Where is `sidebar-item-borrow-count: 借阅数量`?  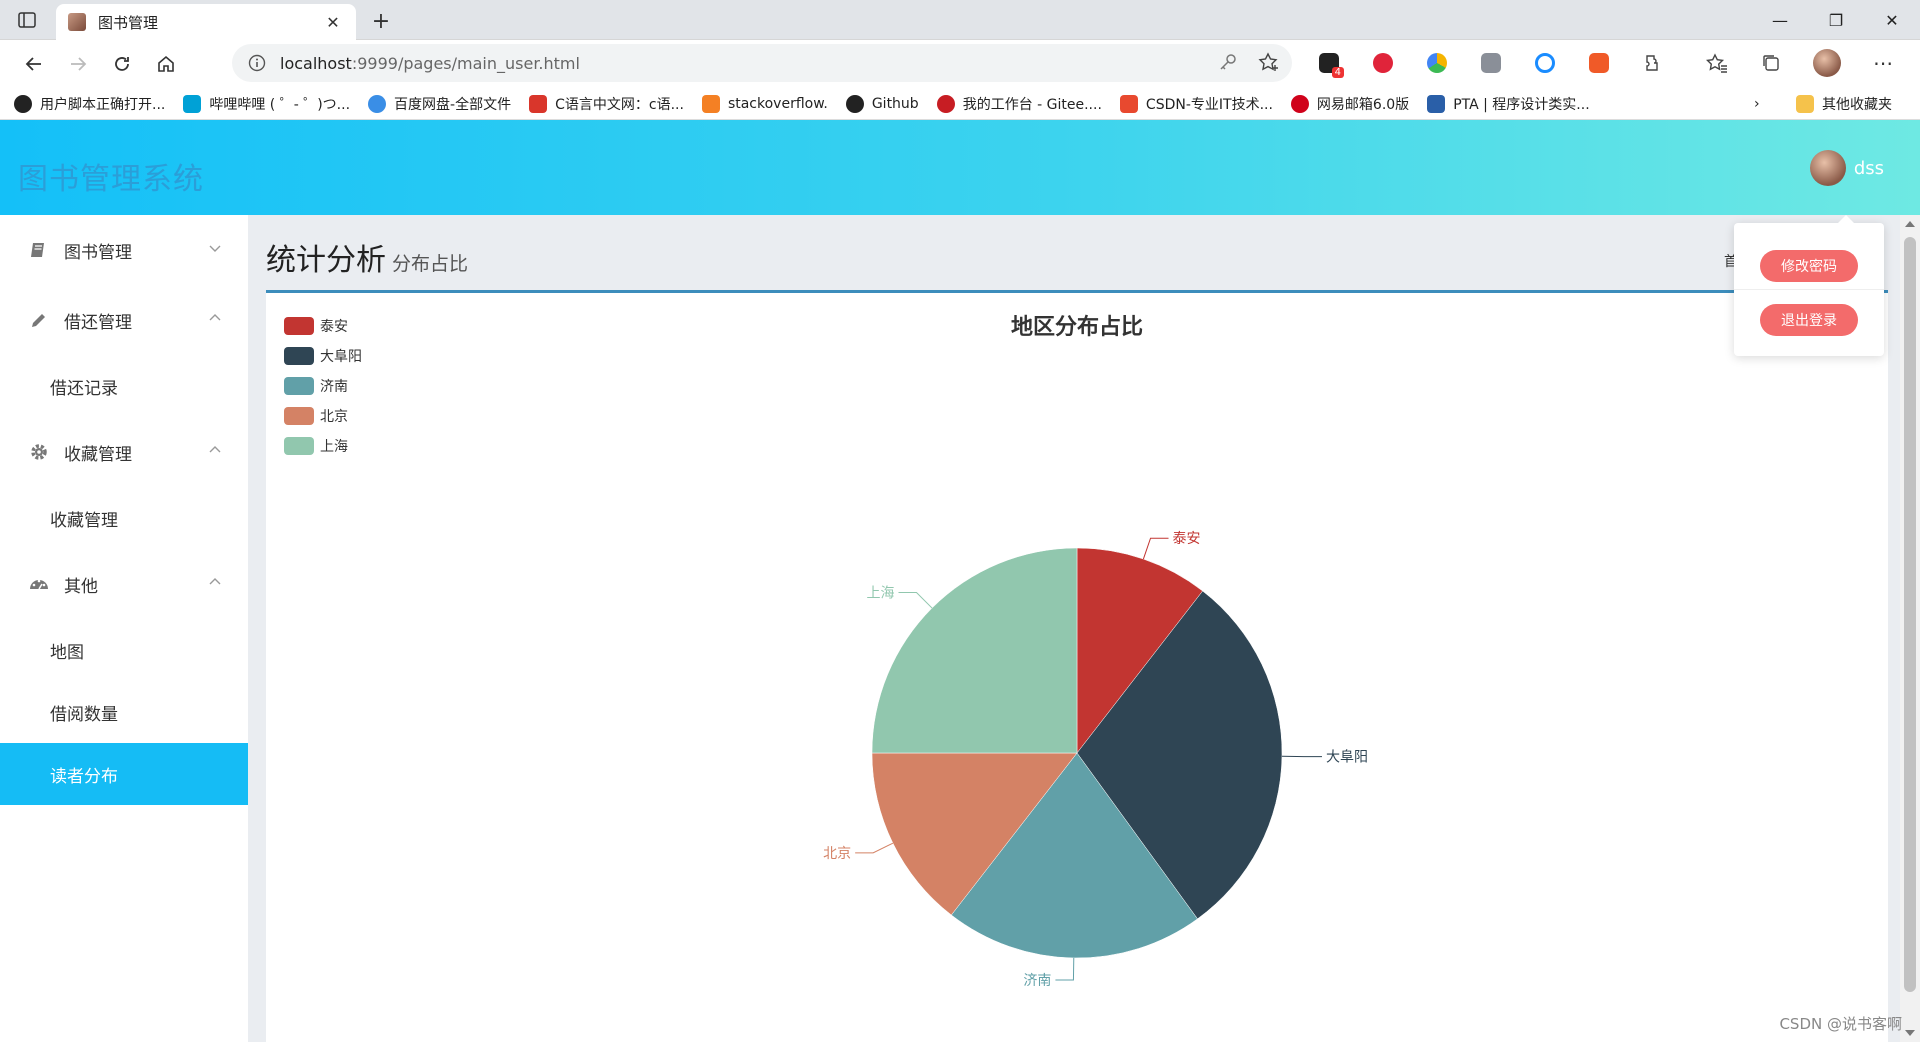 sidebar-item-borrow-count: 借阅数量 is located at coordinates (124, 712).